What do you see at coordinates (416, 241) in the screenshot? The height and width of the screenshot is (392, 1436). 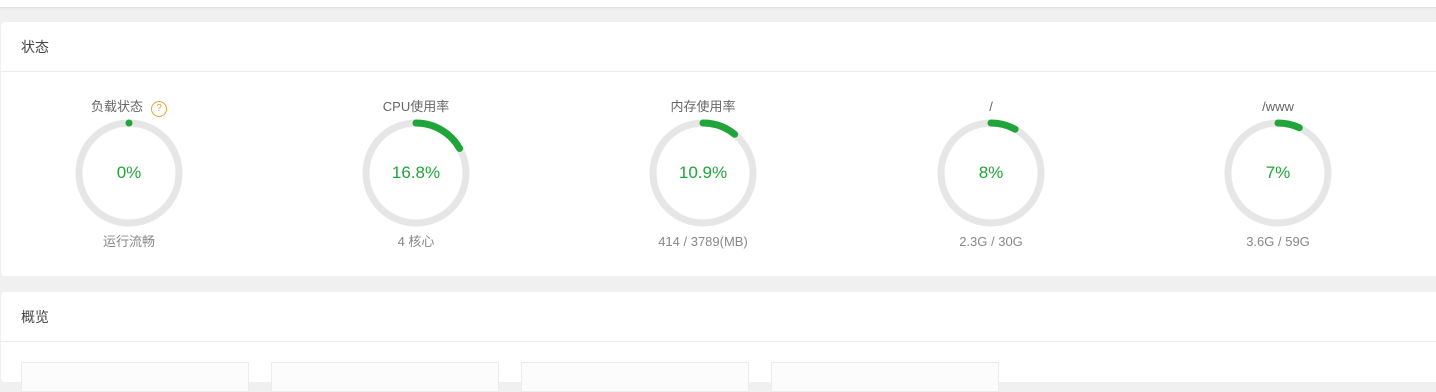 I see `gauge-cpu-detail: 4 核心` at bounding box center [416, 241].